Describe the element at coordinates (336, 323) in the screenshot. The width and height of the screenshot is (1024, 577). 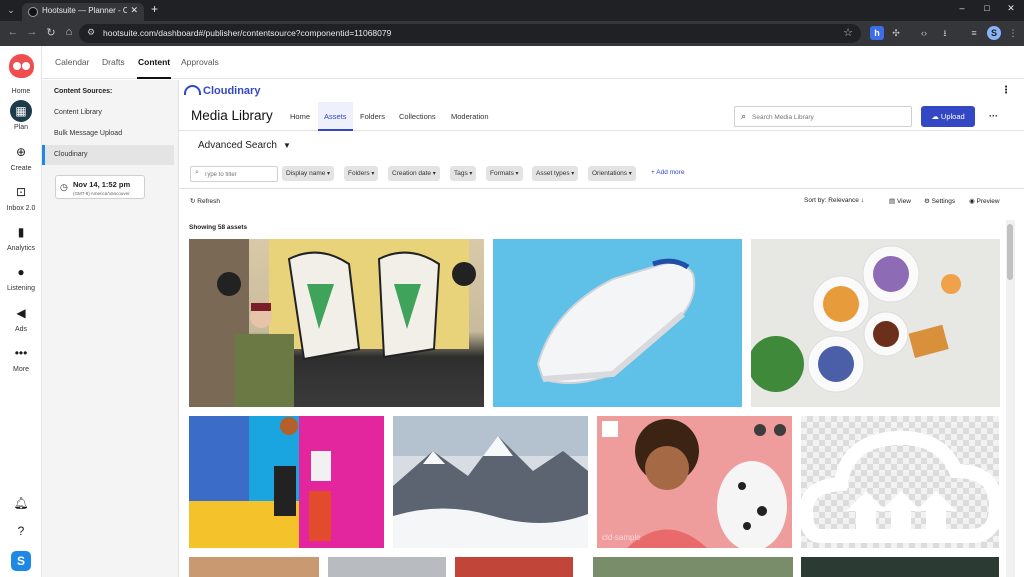
I see `asset-thumbnail-woman-mural` at that location.